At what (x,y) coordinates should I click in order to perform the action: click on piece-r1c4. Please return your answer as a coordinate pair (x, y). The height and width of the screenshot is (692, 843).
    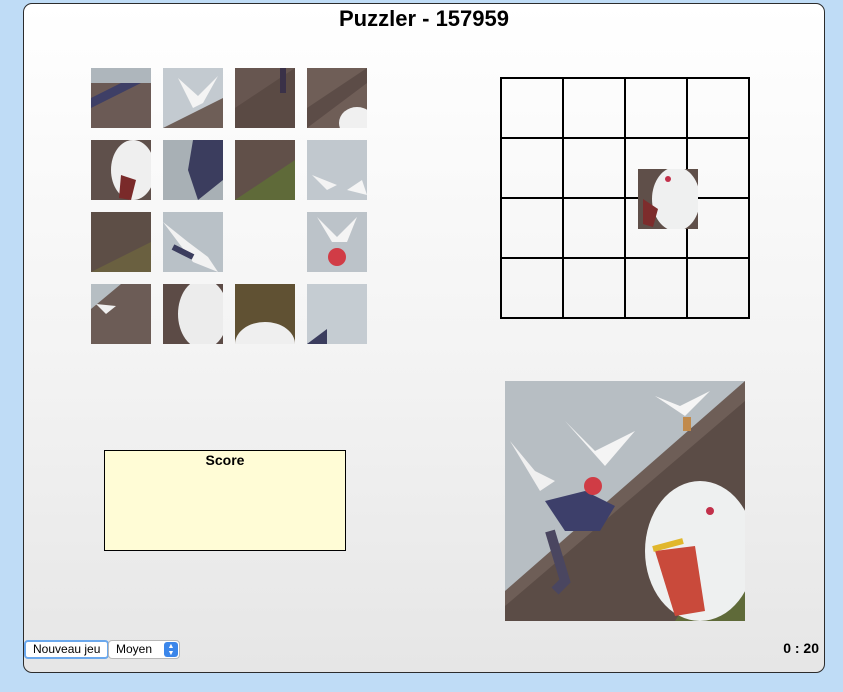
    Looking at the image, I should click on (337, 98).